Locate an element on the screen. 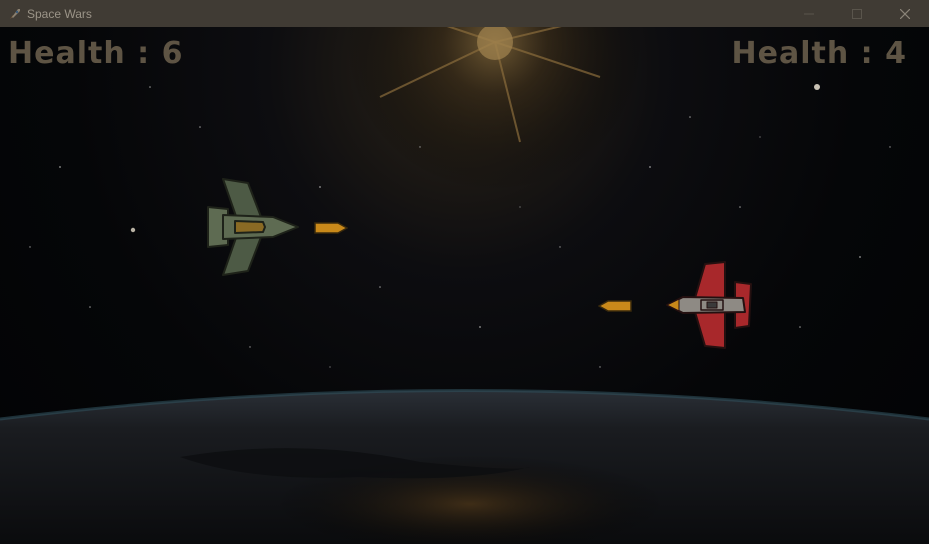 The height and width of the screenshot is (544, 929). window-controls is located at coordinates (857, 13).